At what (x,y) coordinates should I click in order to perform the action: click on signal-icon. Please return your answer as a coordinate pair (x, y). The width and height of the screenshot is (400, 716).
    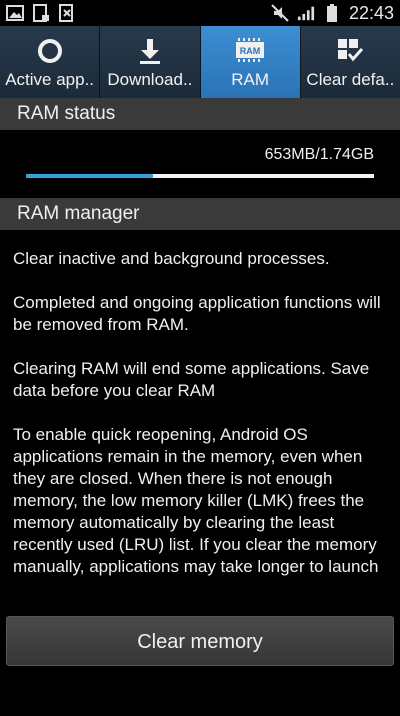
    Looking at the image, I should click on (306, 13).